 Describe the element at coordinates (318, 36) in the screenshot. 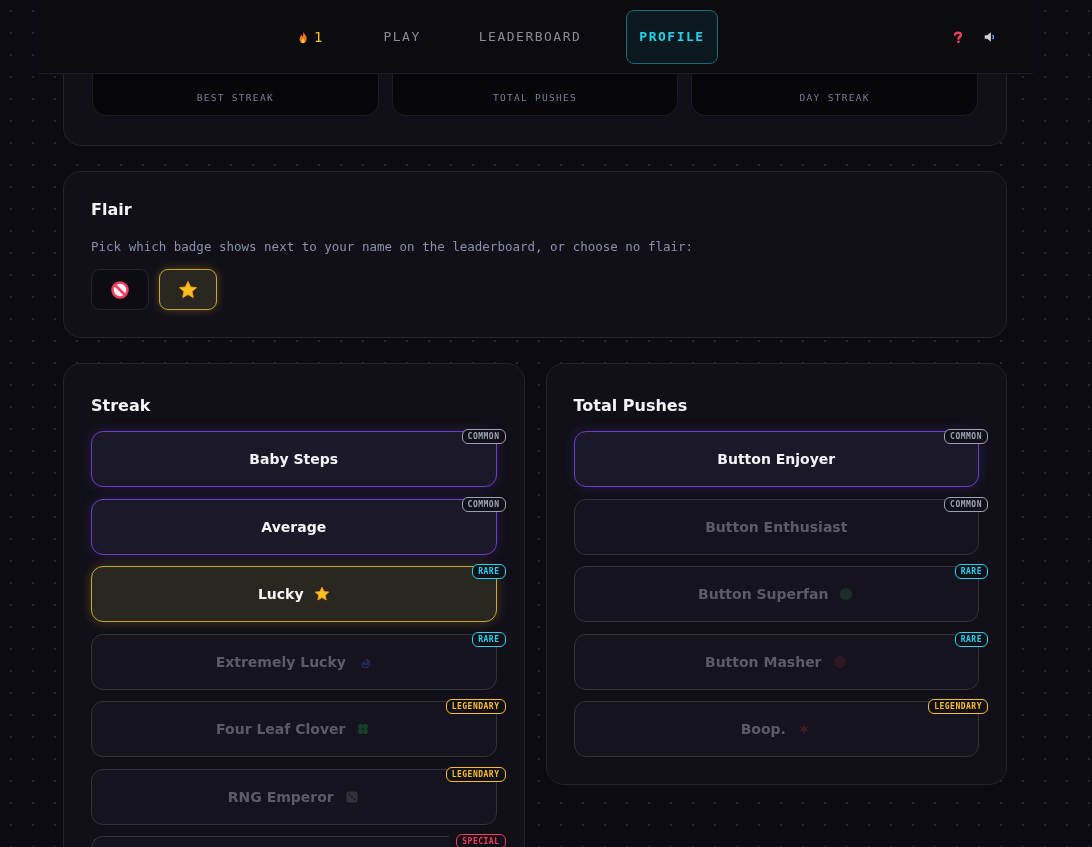

I see `streak-count: 1` at that location.